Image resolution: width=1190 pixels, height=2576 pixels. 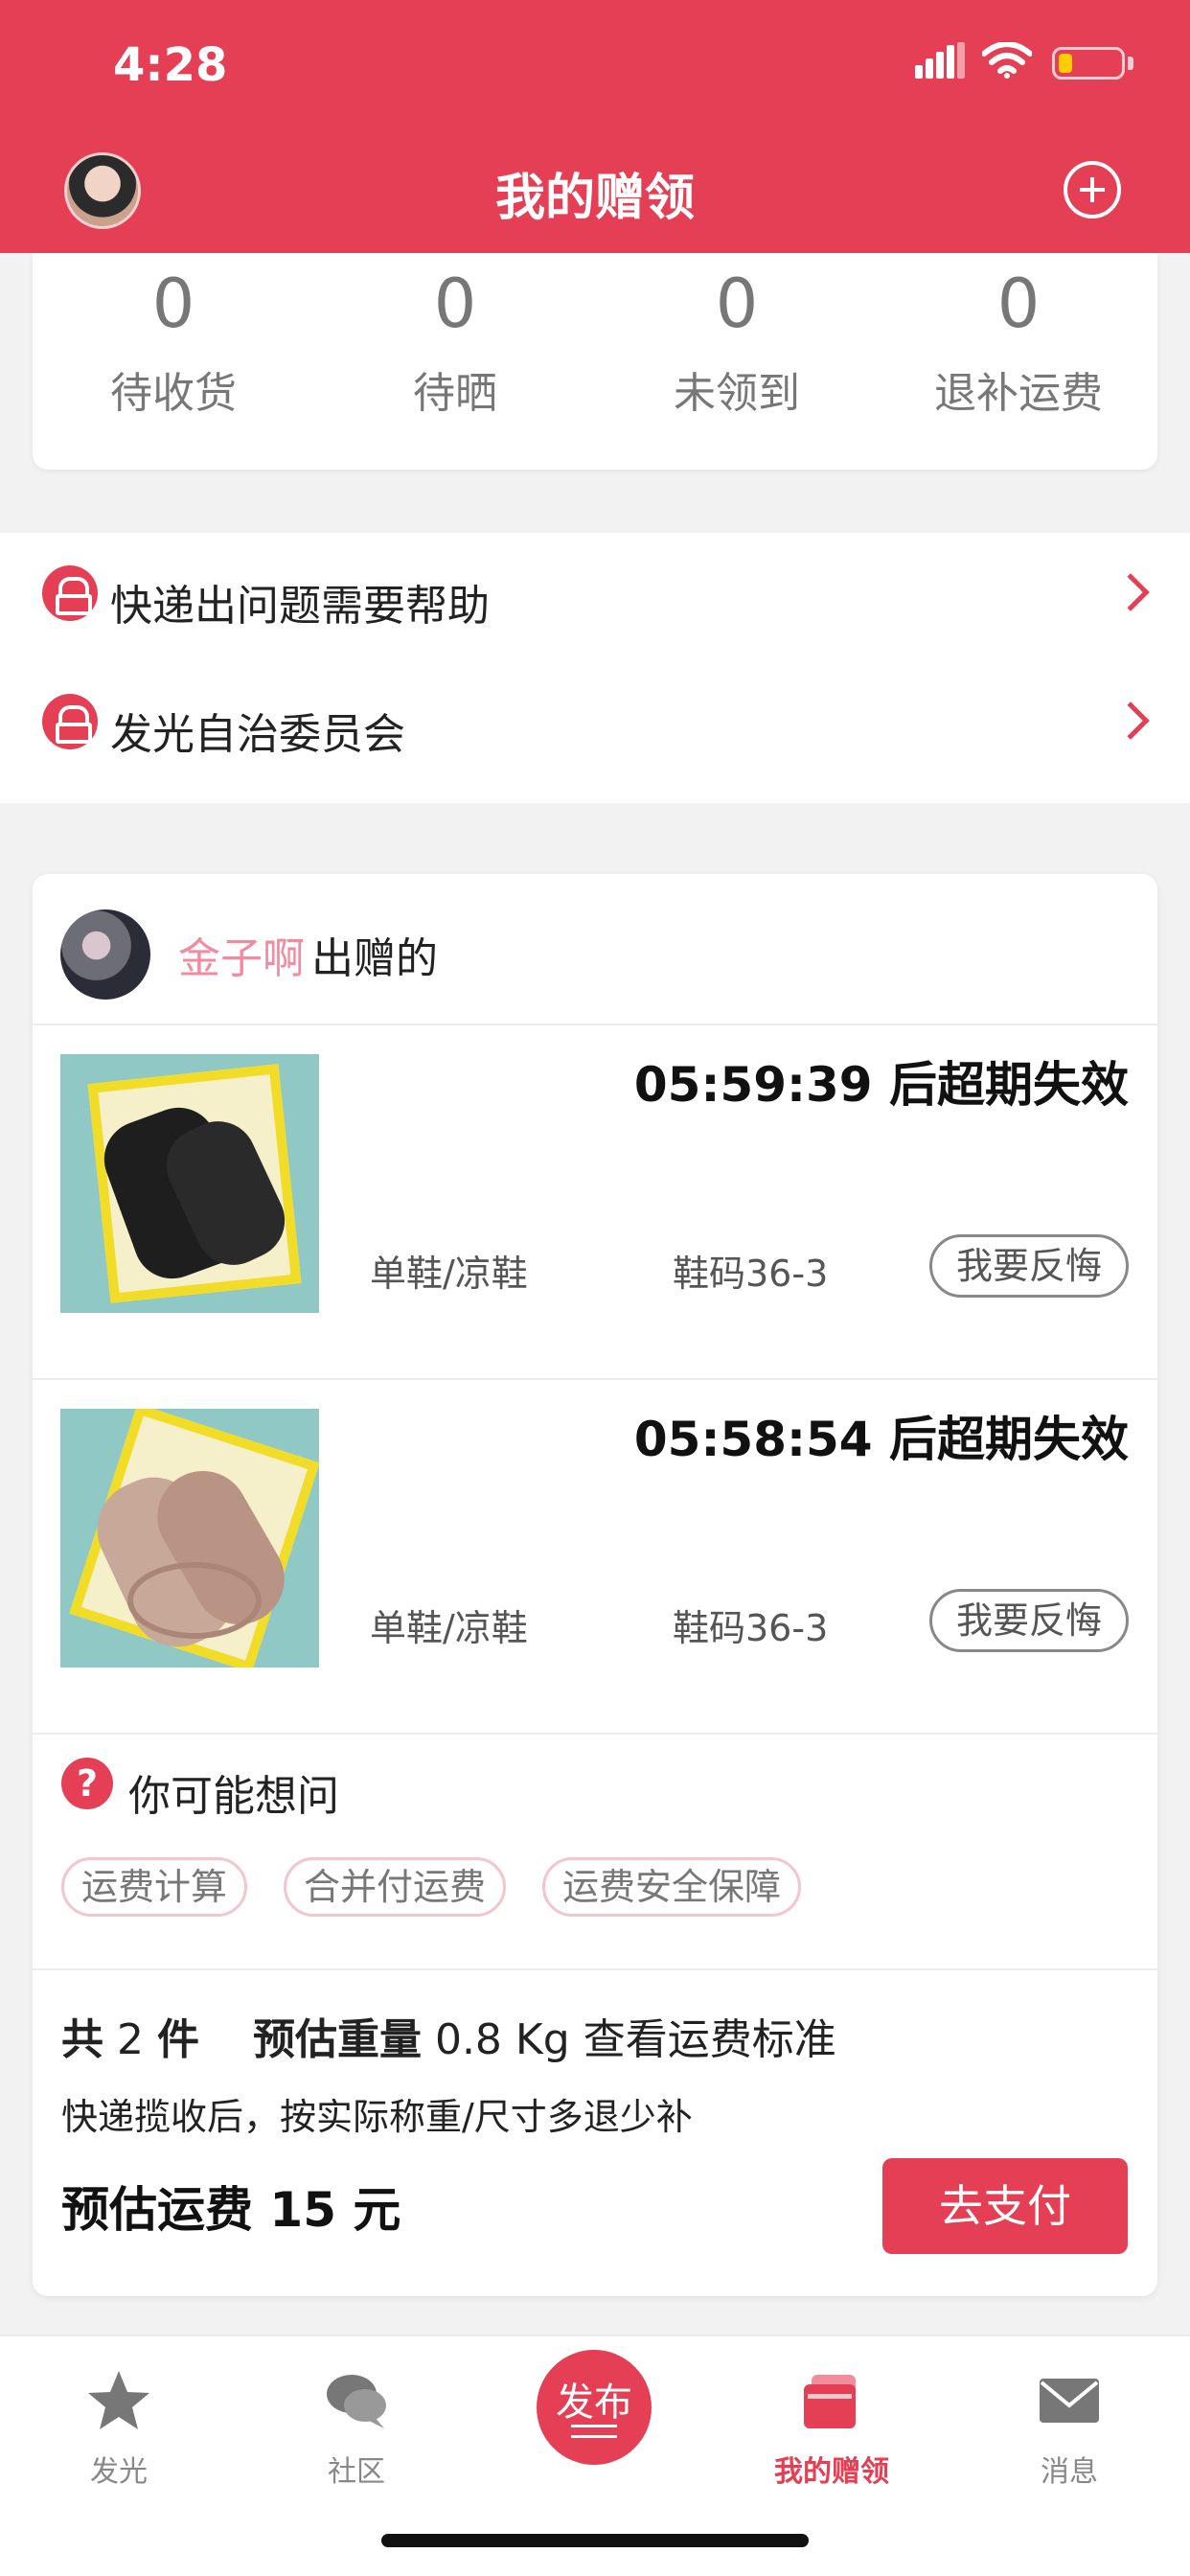 I want to click on faq-section: ? 你可能想问 运费计算 合并付运费 运费安全保障, so click(x=595, y=1848).